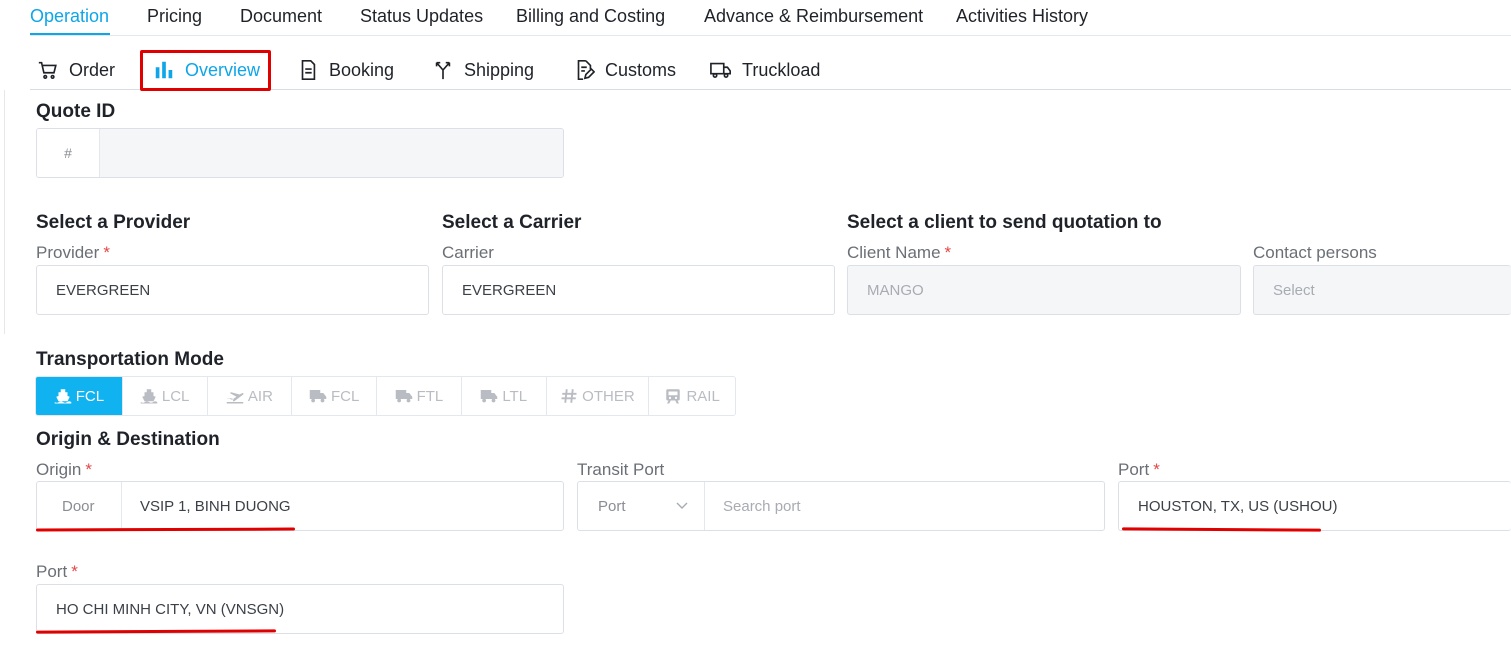 Image resolution: width=1511 pixels, height=655 pixels. Describe the element at coordinates (47, 70) in the screenshot. I see `cart-icon` at that location.